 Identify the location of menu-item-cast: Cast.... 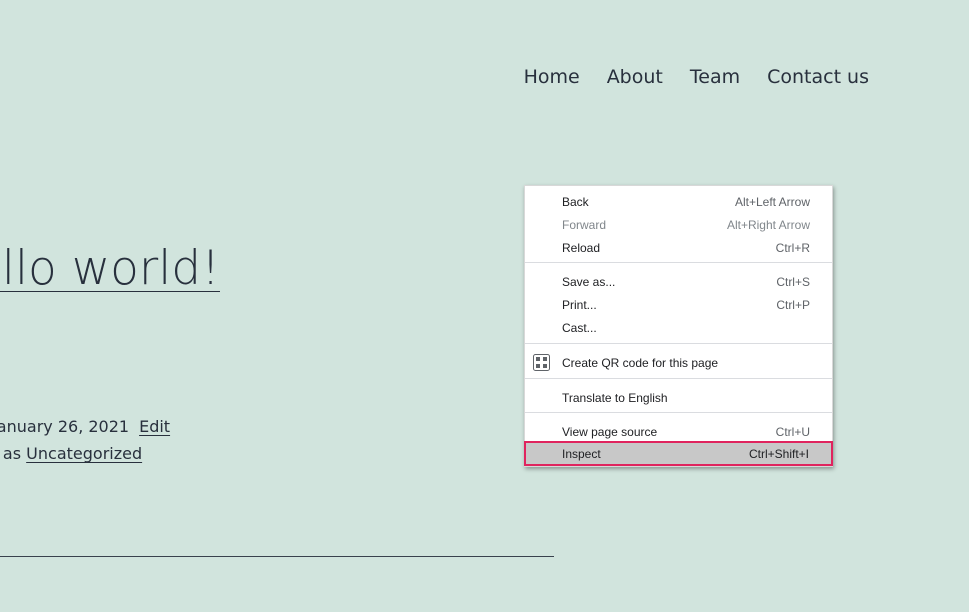
(678, 327).